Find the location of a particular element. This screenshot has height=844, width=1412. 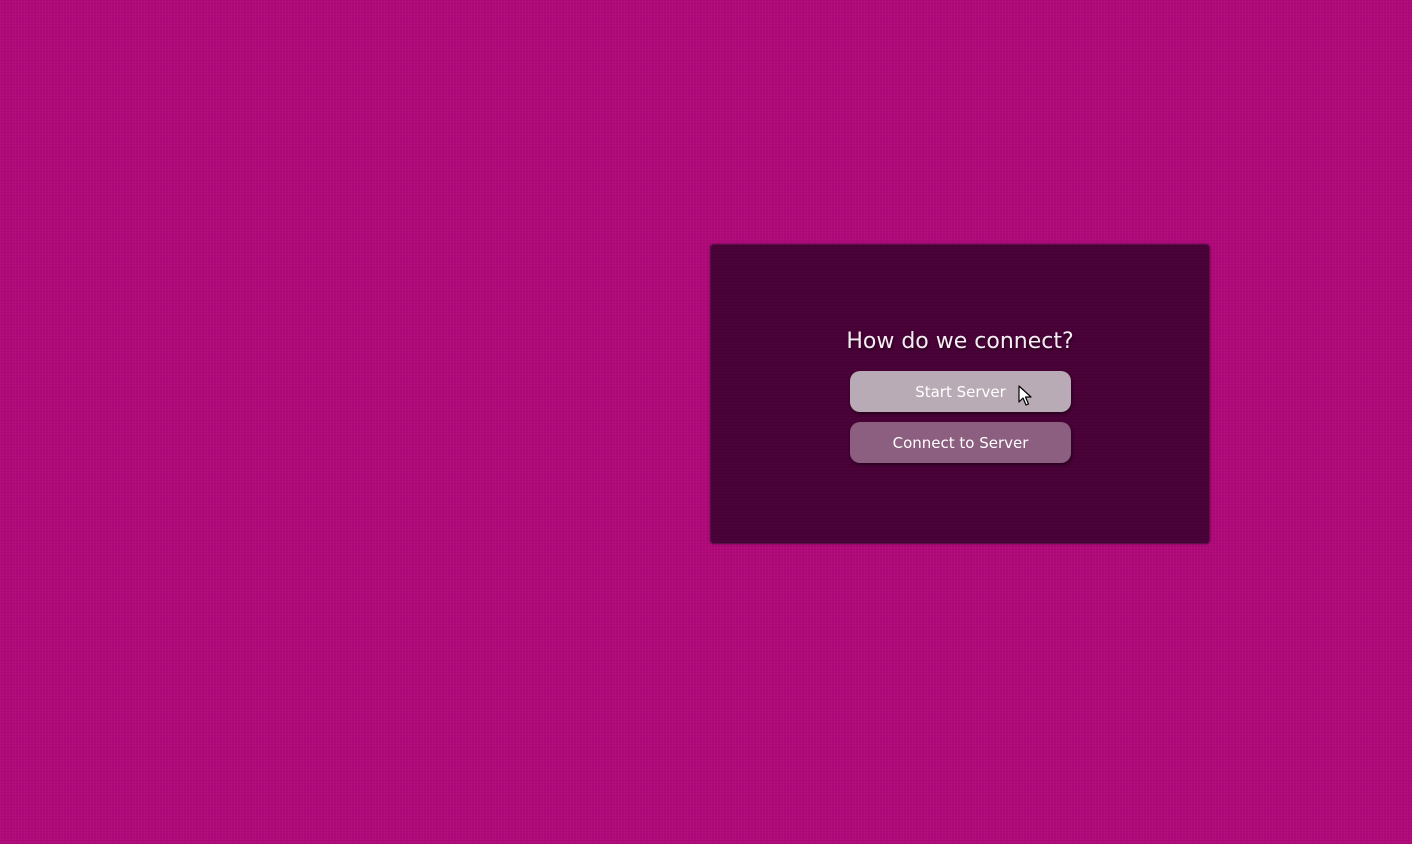

connect-to-server-label: Connect to Server is located at coordinates (960, 442).